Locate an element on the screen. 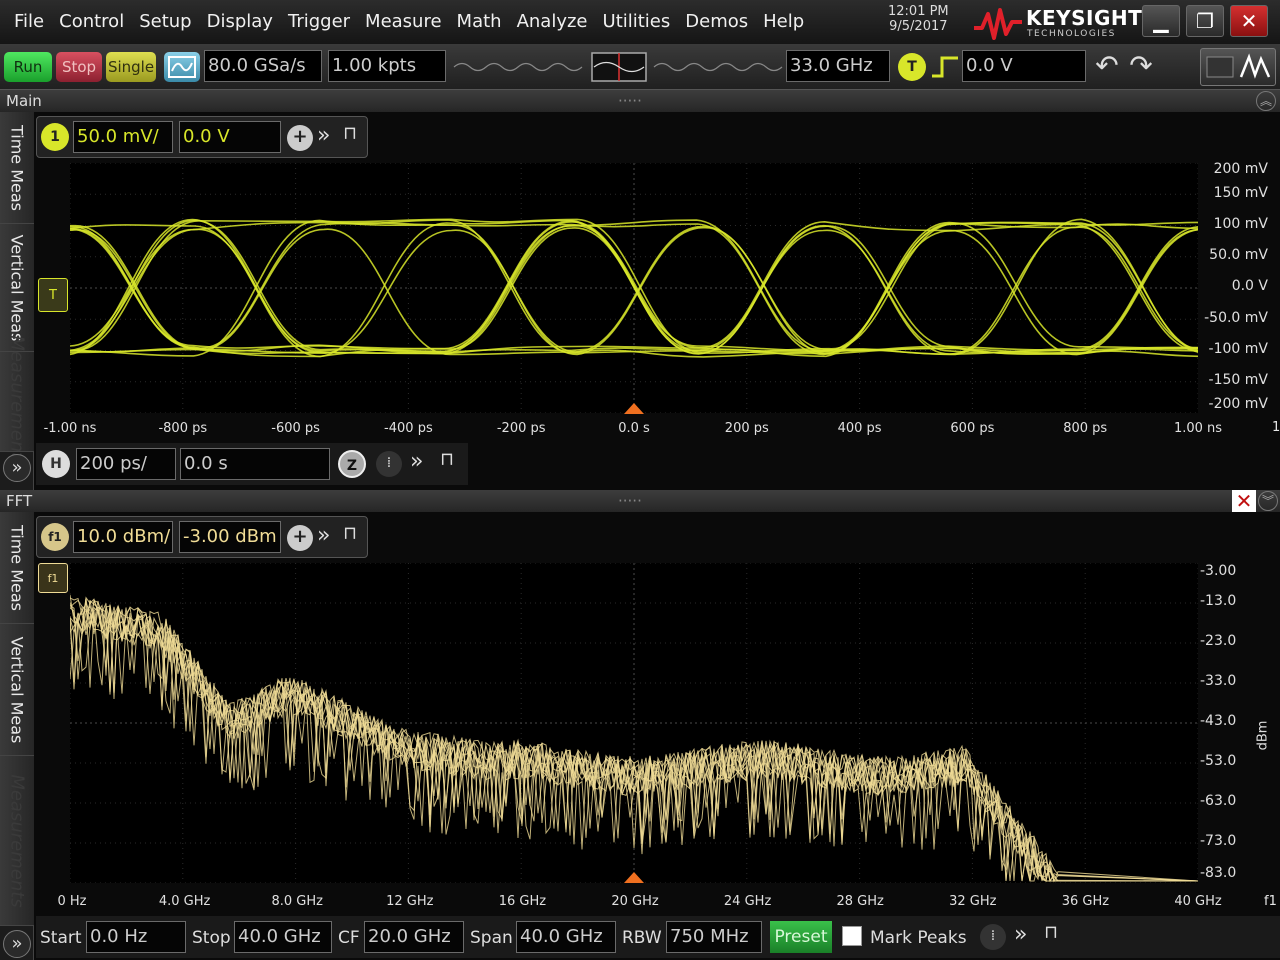 The image size is (1280, 960). sample-rate-field: 80.0 GSa/s is located at coordinates (263, 66).